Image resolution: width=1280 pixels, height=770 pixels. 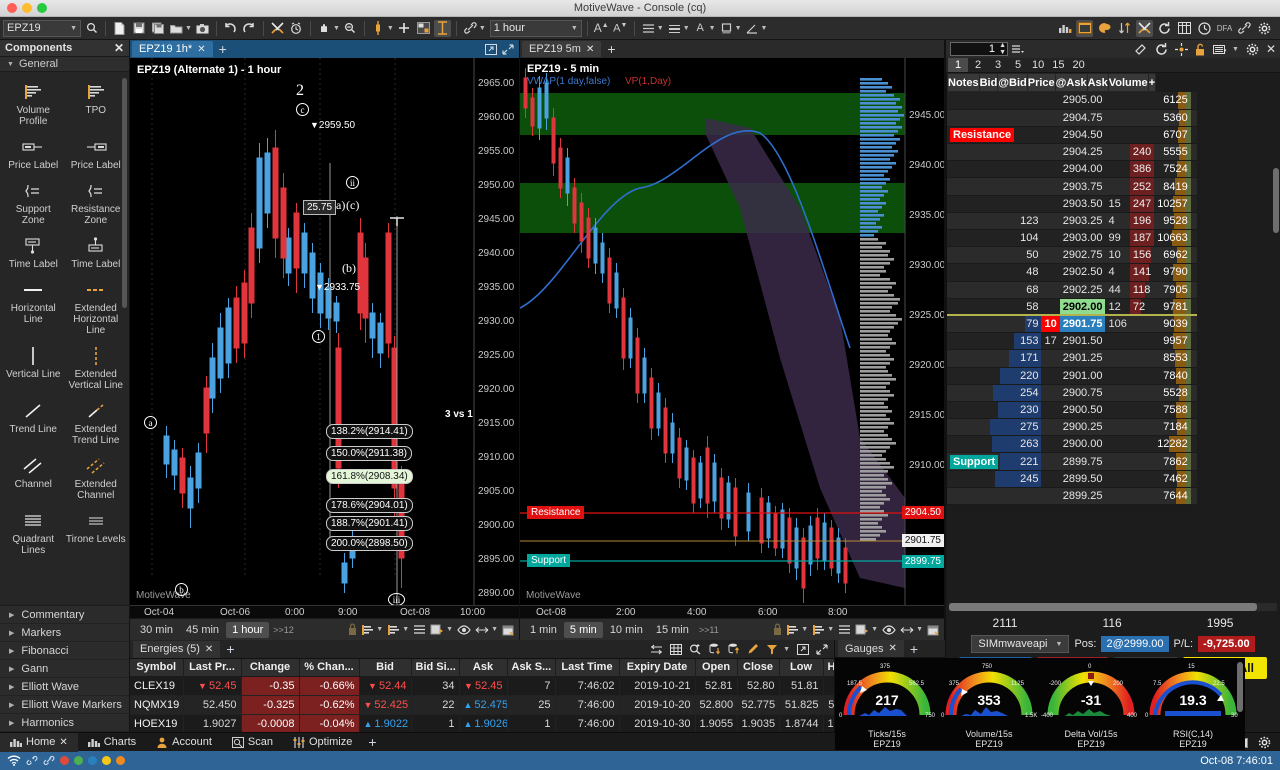 I want to click on dom-cell-notes, so click(x=982, y=204).